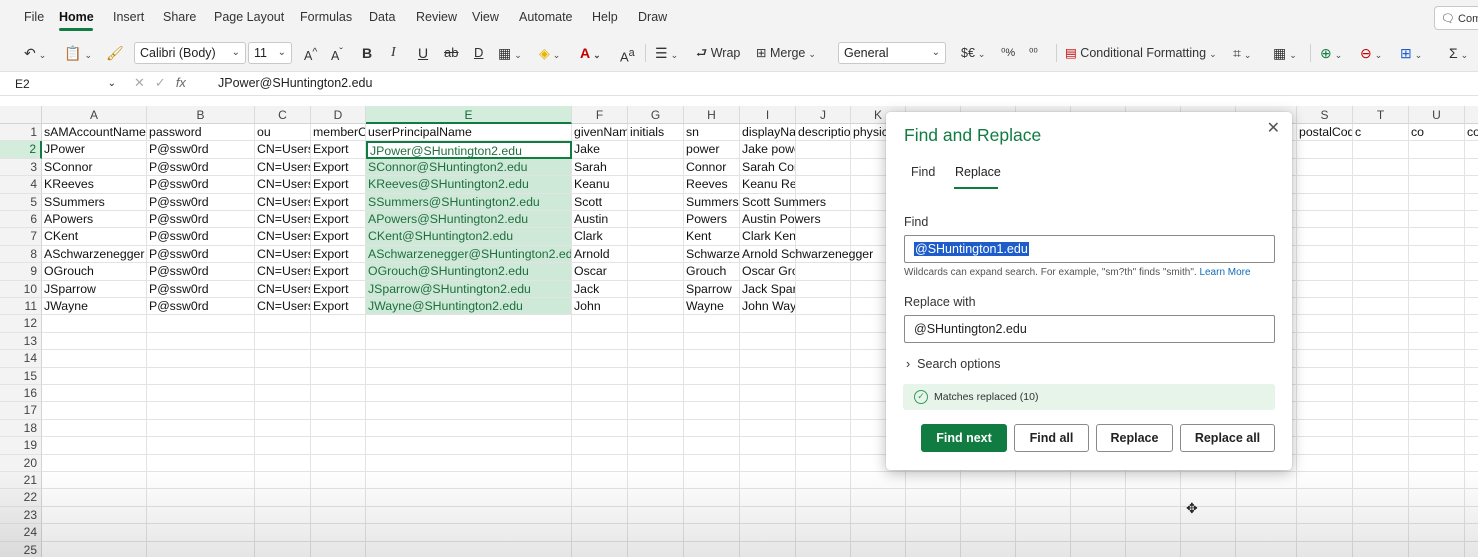 This screenshot has height=557, width=1478. Describe the element at coordinates (94, 133) in the screenshot. I see `table-cell: sAMAccountName` at that location.